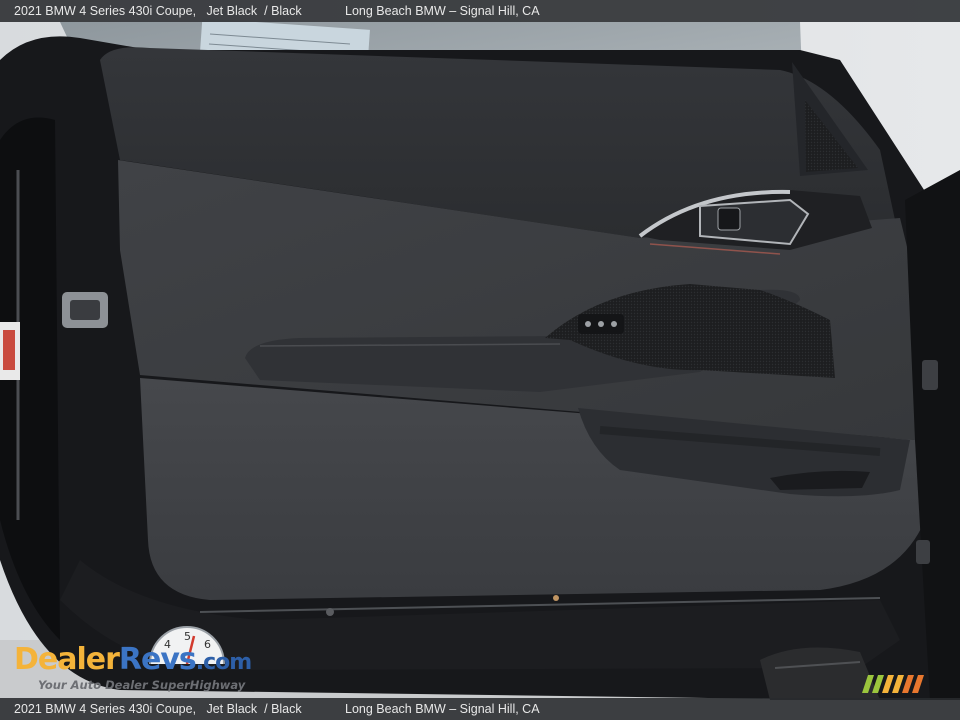 This screenshot has height=720, width=960. What do you see at coordinates (442, 11) in the screenshot?
I see `dealer-caption: Long Beach BMW – Signal Hill, CA` at bounding box center [442, 11].